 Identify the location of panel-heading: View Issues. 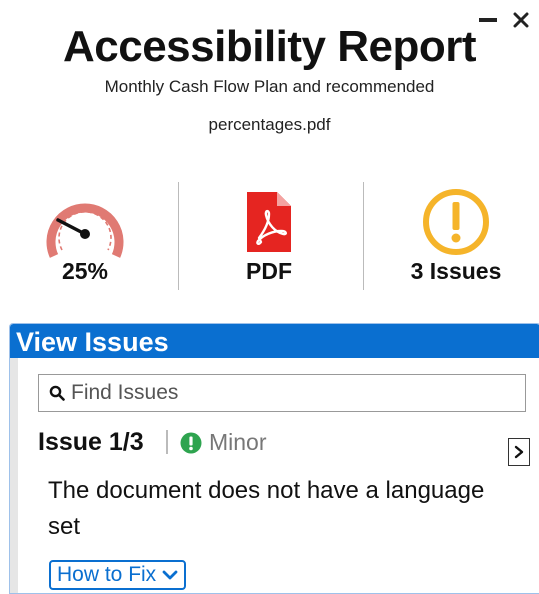
(274, 341).